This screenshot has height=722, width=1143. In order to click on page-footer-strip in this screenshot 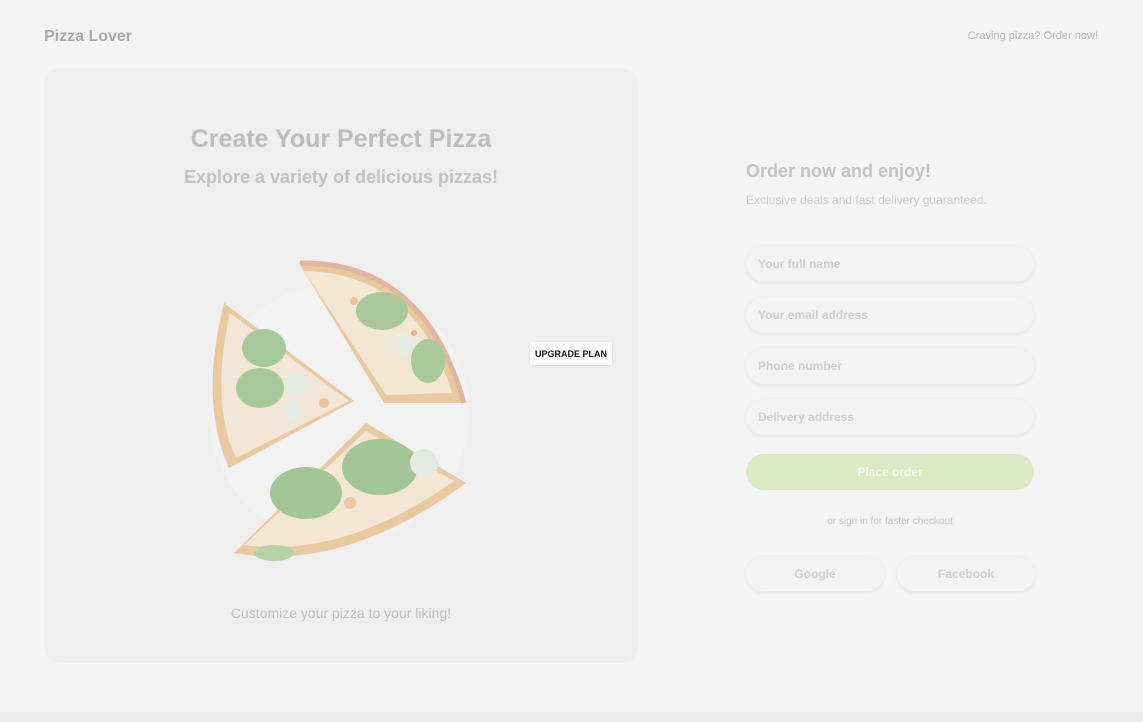, I will do `click(571, 717)`.